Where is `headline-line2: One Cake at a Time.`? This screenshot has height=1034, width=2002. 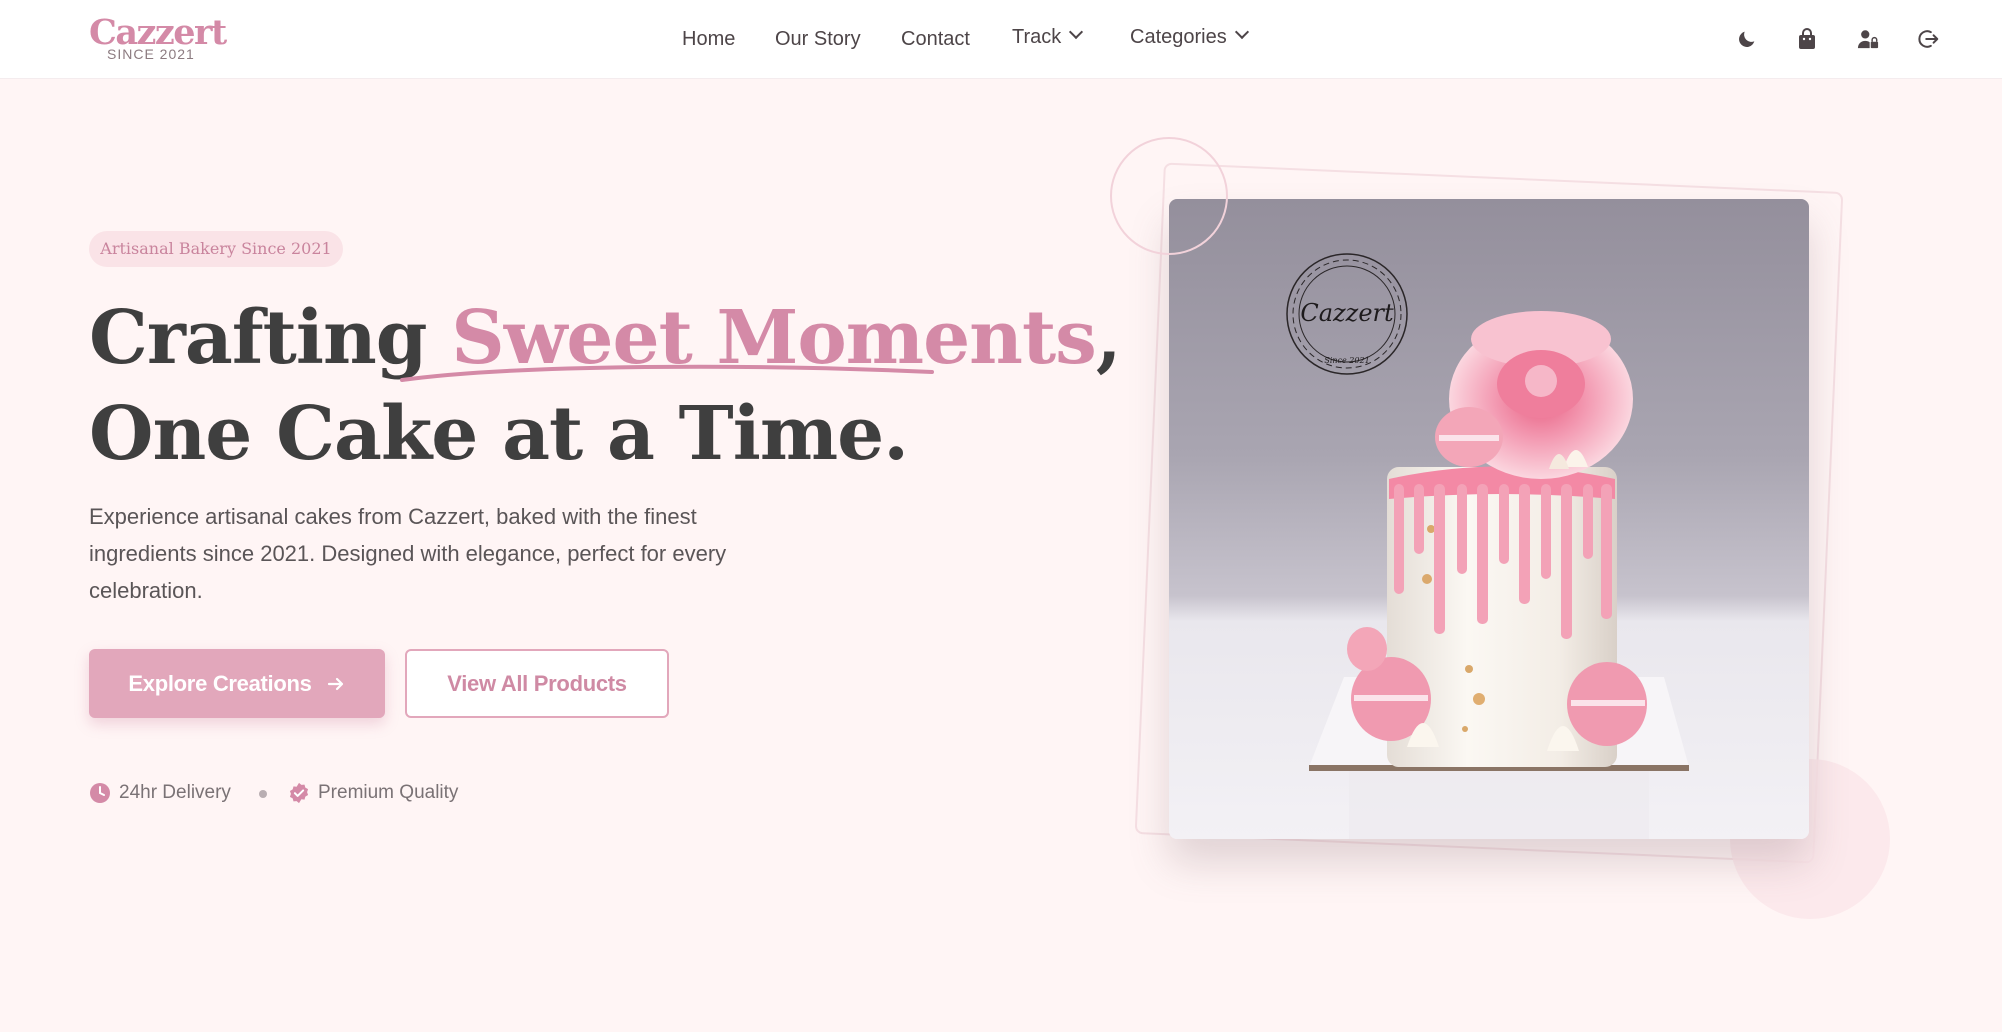 headline-line2: One Cake at a Time. is located at coordinates (499, 434).